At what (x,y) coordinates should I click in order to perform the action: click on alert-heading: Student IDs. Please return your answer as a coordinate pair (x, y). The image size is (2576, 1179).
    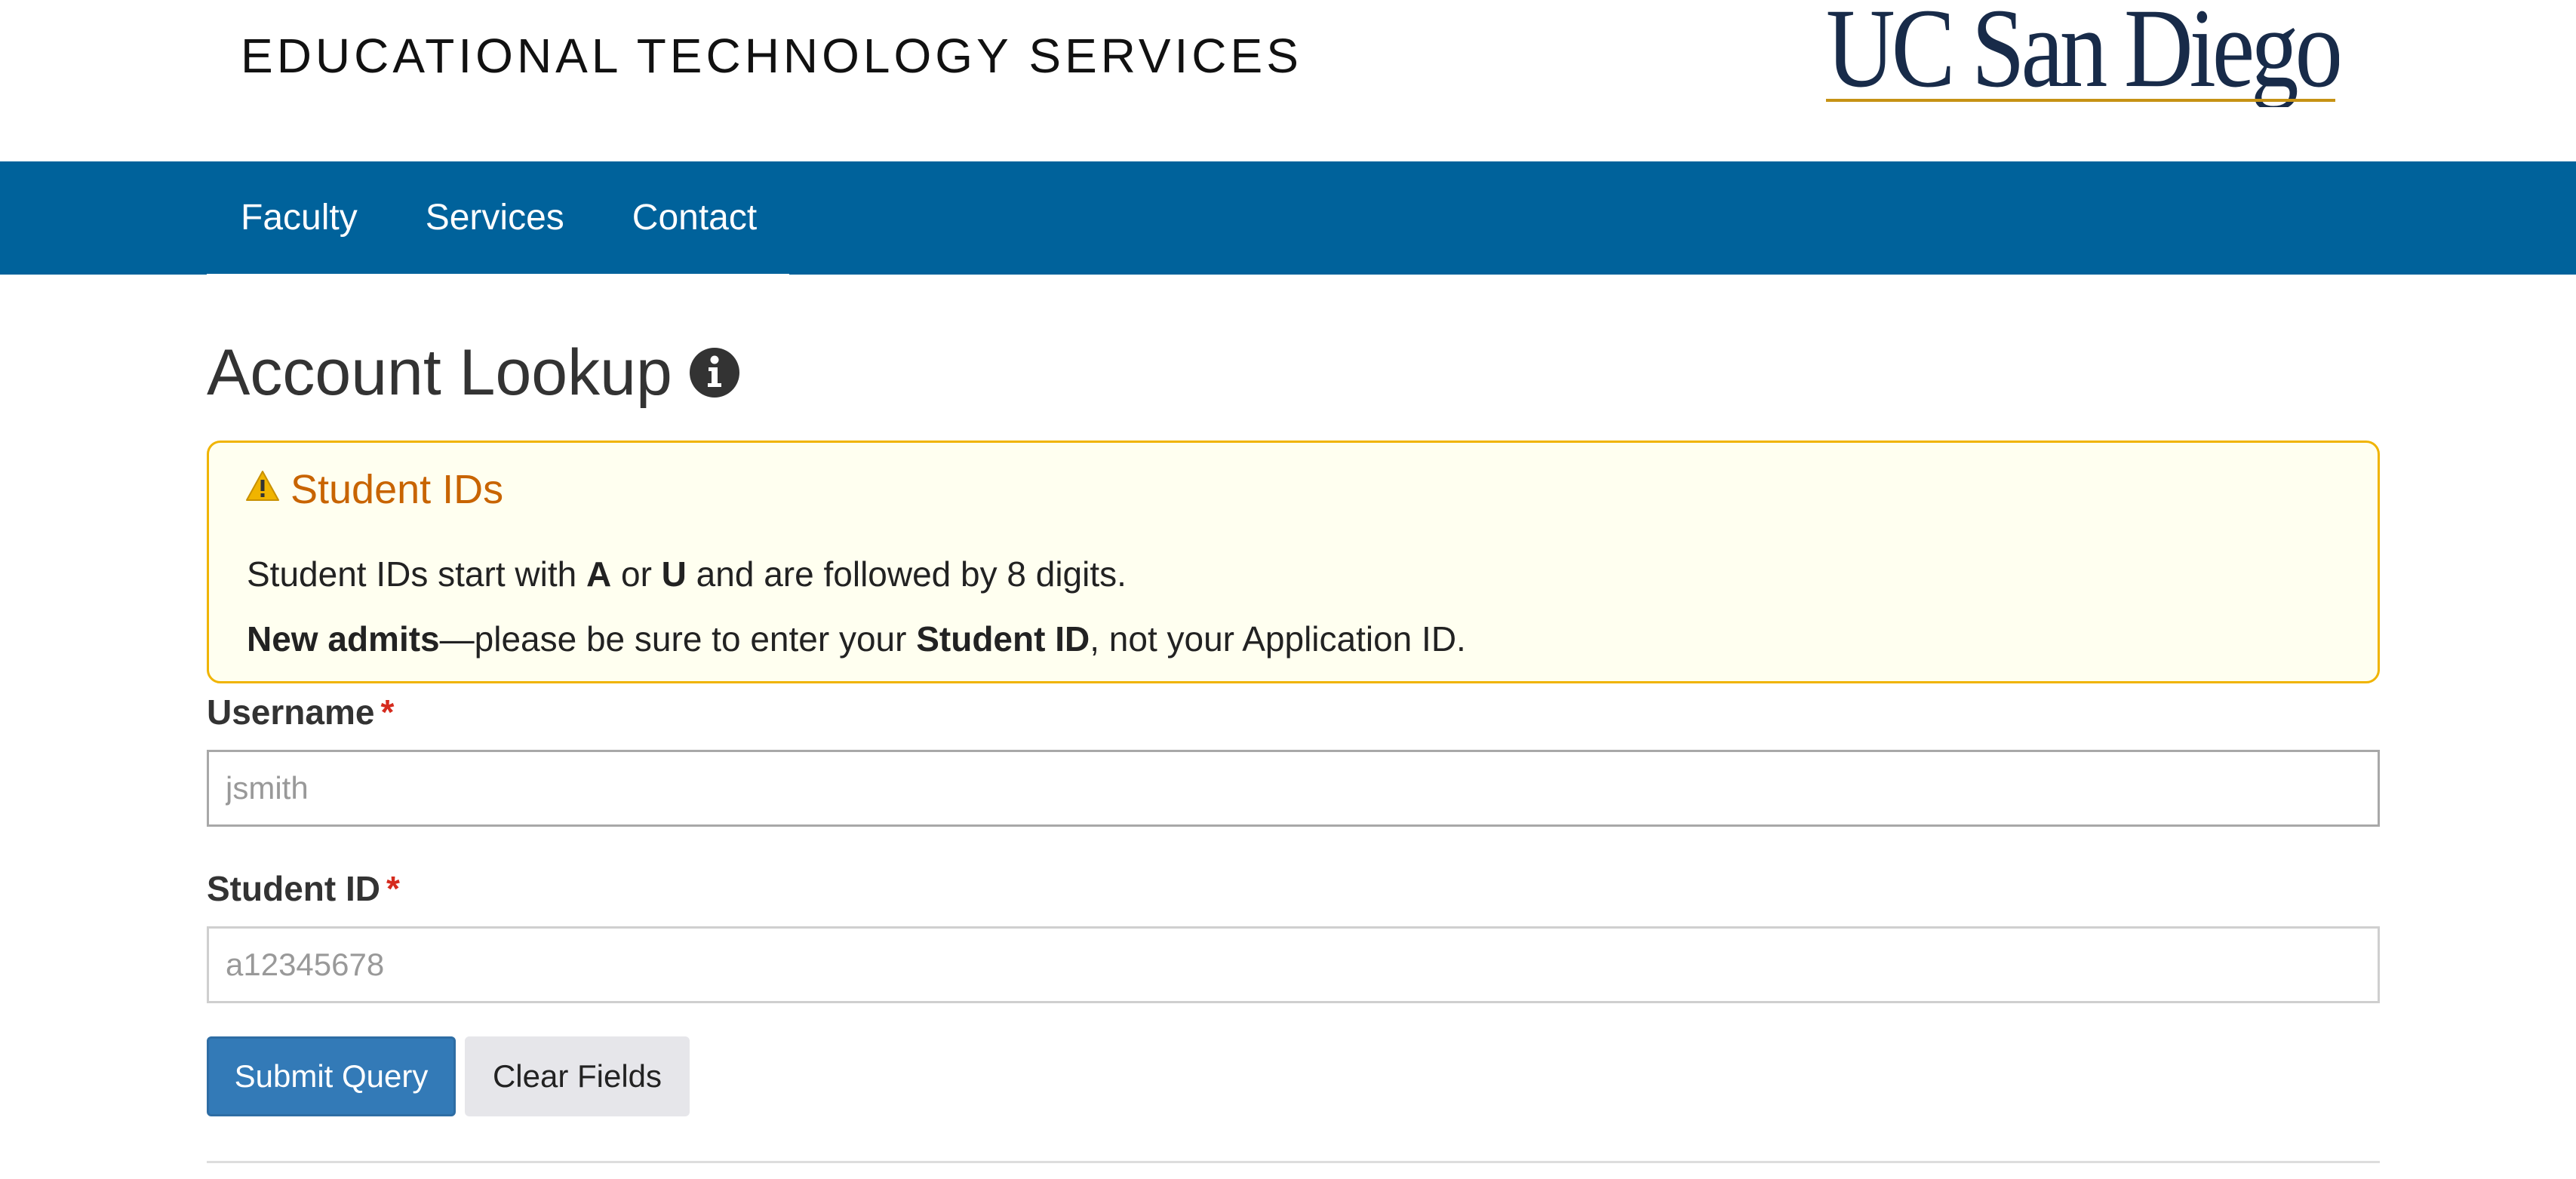
    Looking at the image, I should click on (374, 489).